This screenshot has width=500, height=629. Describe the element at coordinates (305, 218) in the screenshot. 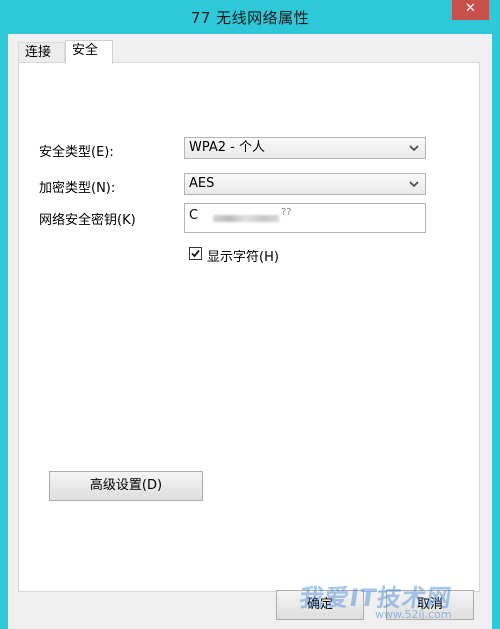

I see `network-key-input: C ??` at that location.